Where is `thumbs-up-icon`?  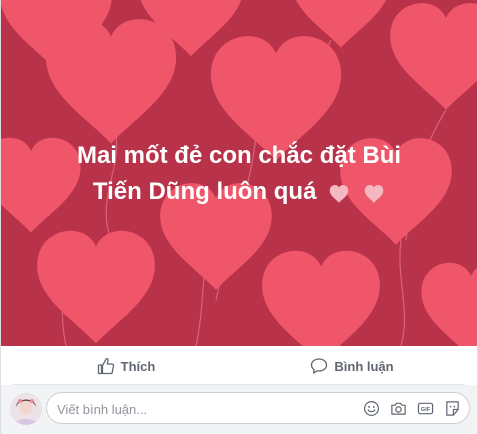 thumbs-up-icon is located at coordinates (105, 366).